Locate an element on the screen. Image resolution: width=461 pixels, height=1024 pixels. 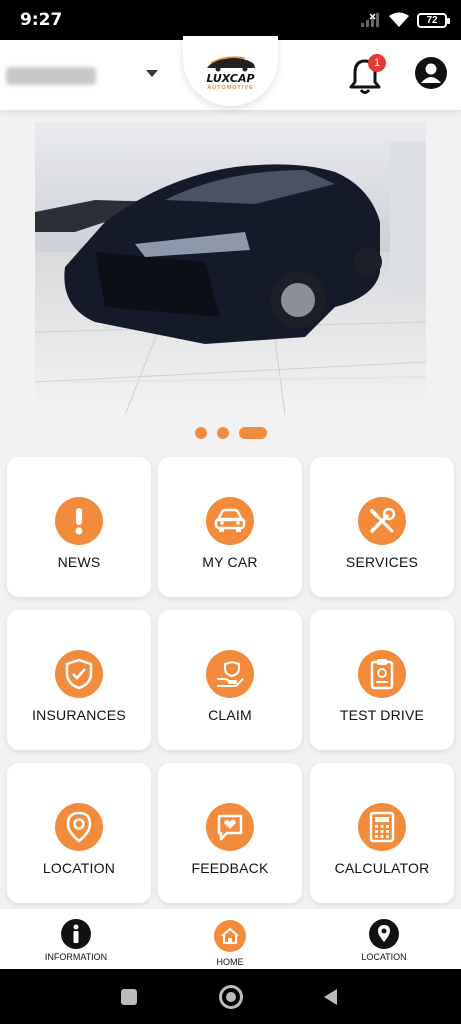
chevron-down-icon is located at coordinates (152, 73).